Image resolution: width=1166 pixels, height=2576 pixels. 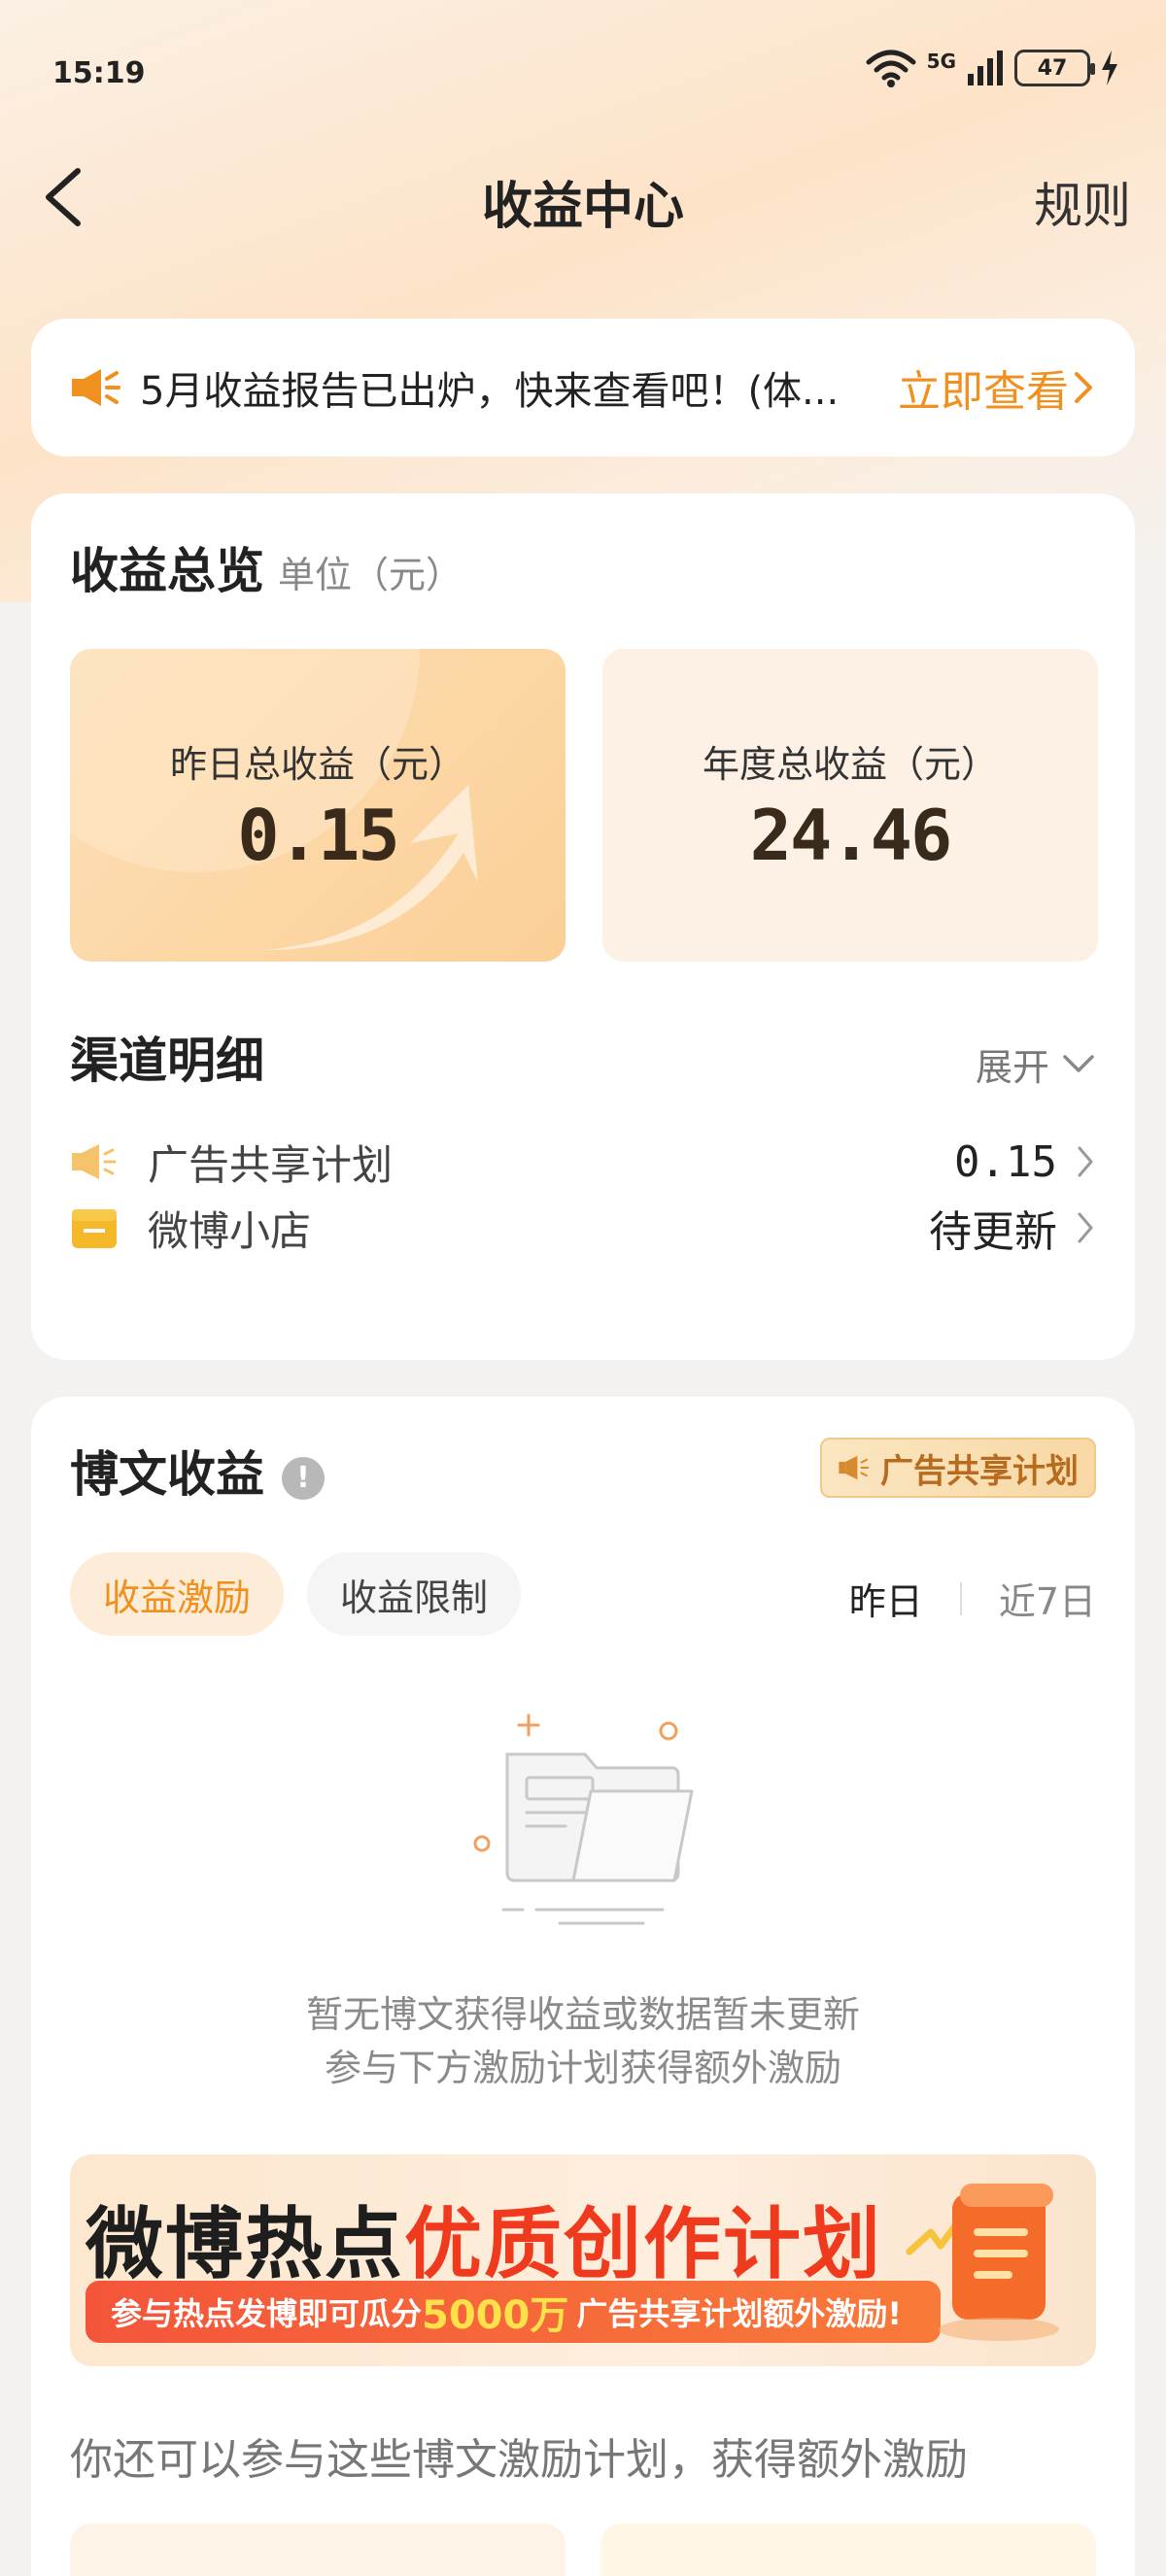 I want to click on scroll-icon, so click(x=982, y=2262).